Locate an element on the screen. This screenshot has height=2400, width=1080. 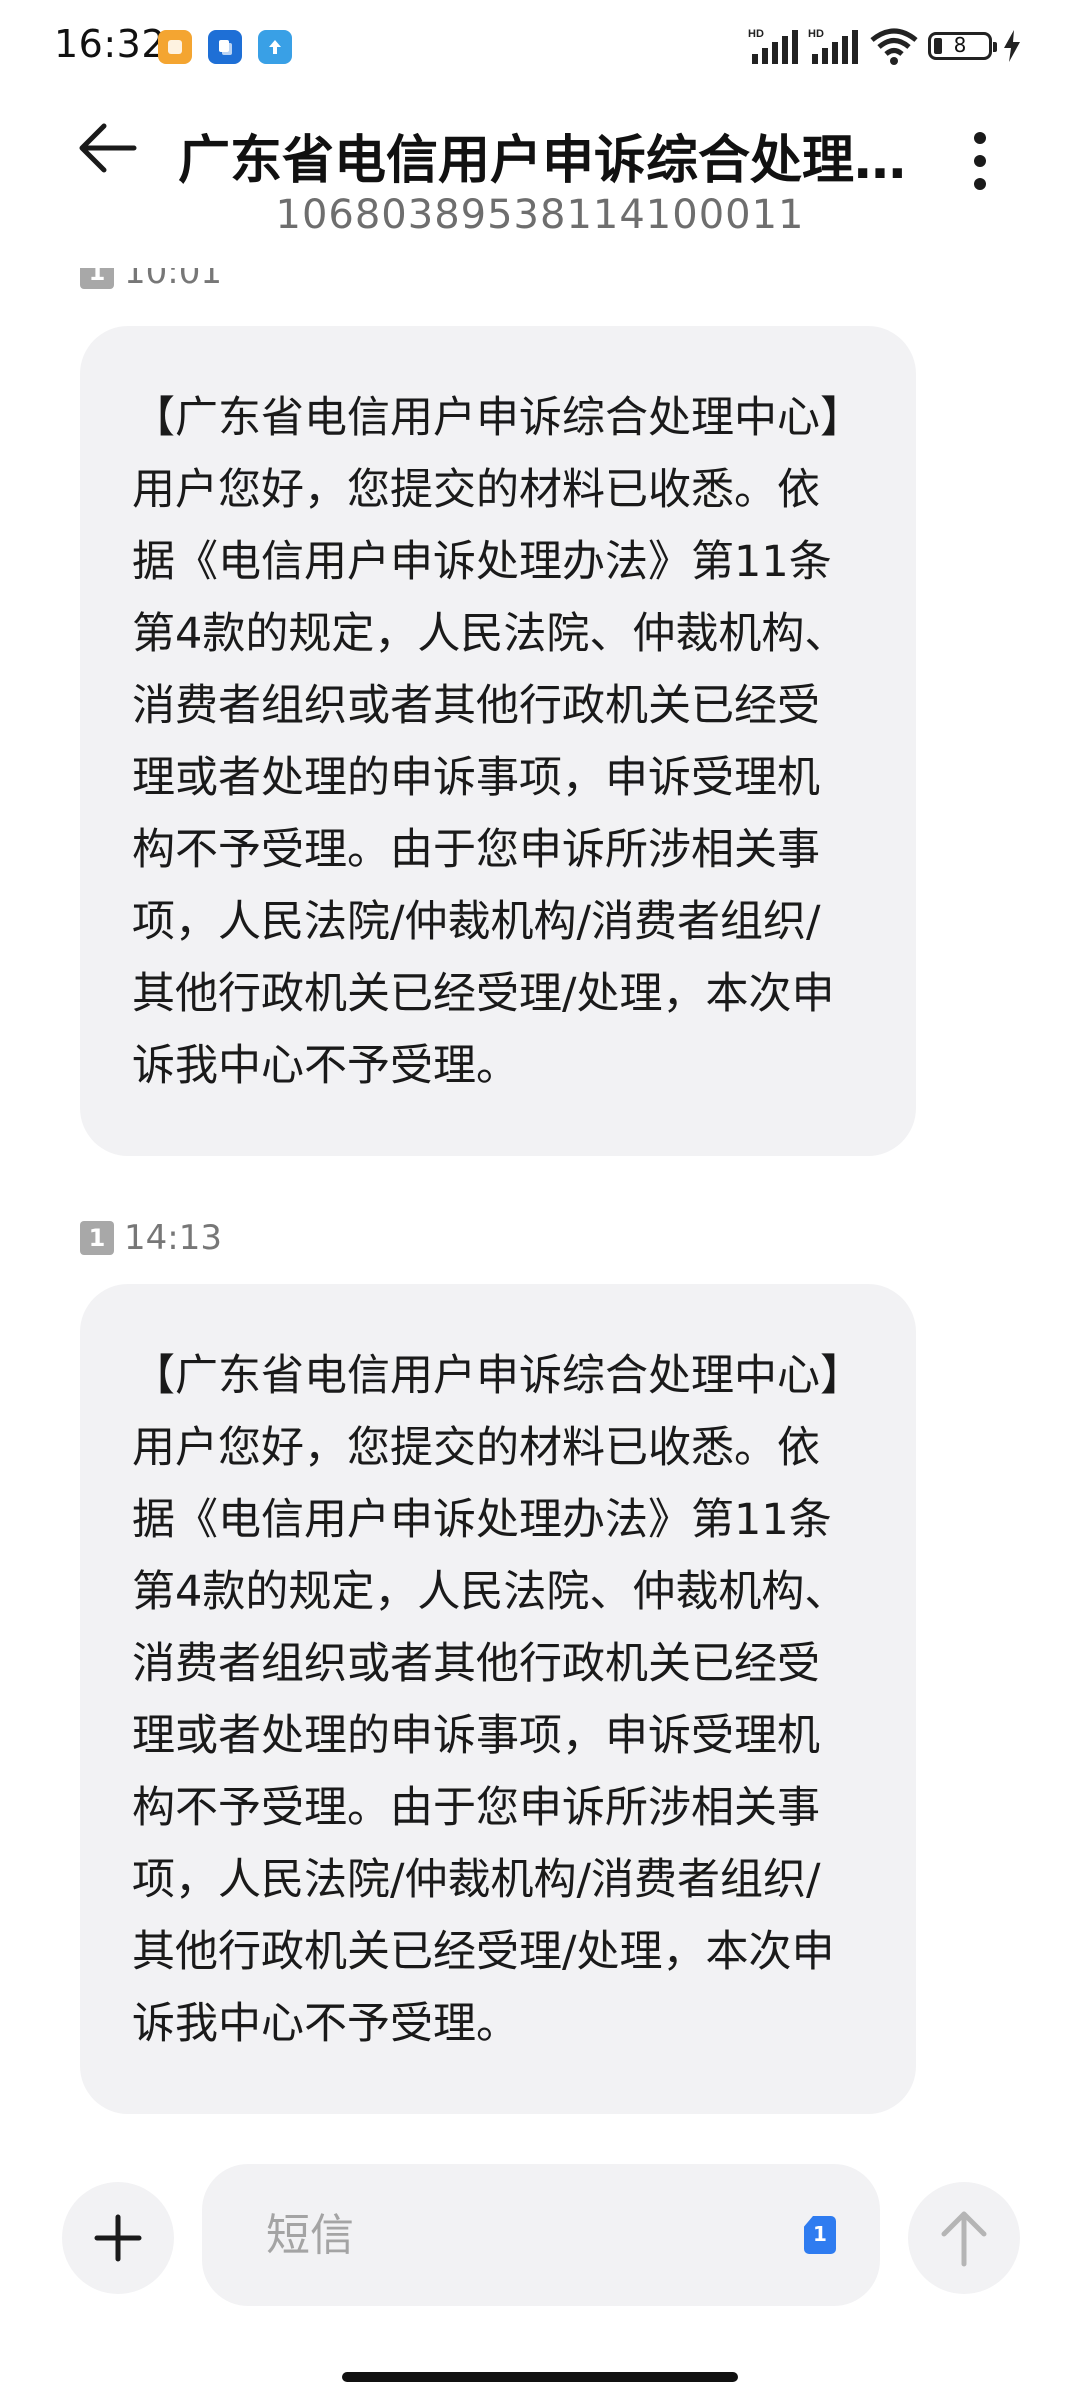
sim-select-icon: 1 is located at coordinates (820, 2235).